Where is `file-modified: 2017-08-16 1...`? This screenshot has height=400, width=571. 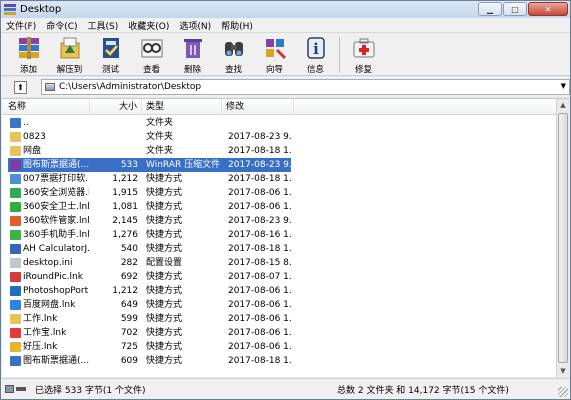
file-modified: 2017-08-16 1... is located at coordinates (260, 235).